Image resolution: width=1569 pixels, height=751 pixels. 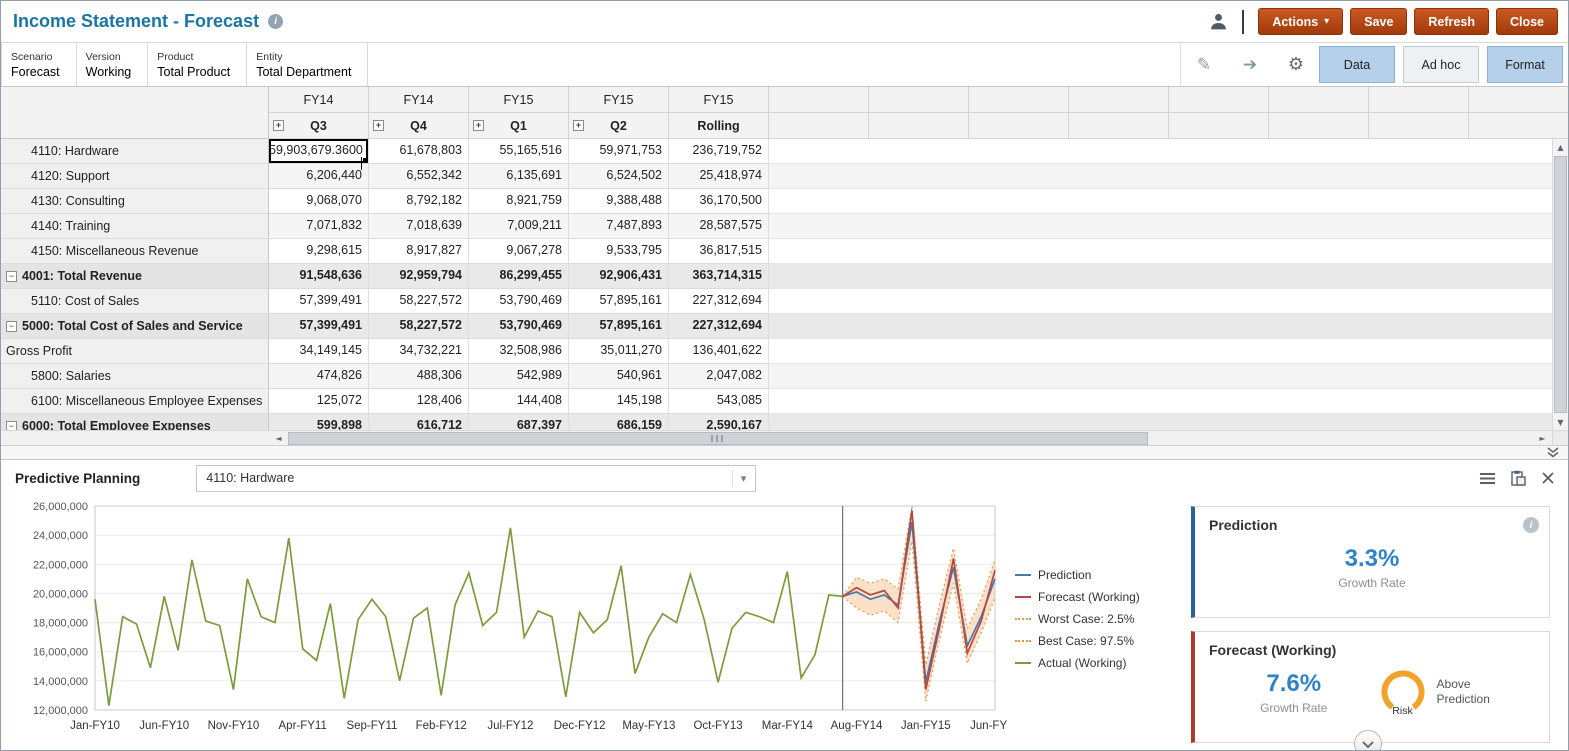 I want to click on row-header: −5000: Total Cost of Sales and Service, so click(x=135, y=326).